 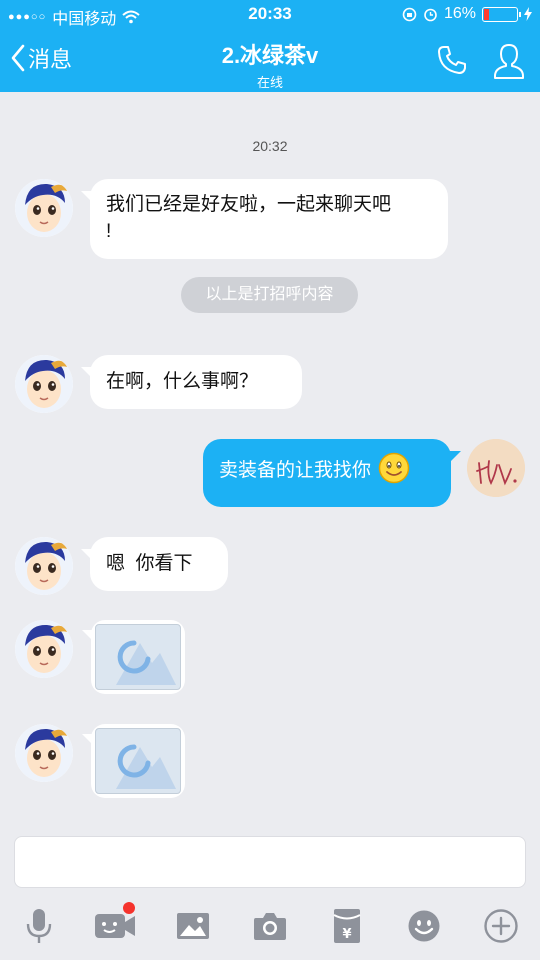 I want to click on message-bubble-outgoing: 卖装备的让我找你, so click(x=332, y=473).